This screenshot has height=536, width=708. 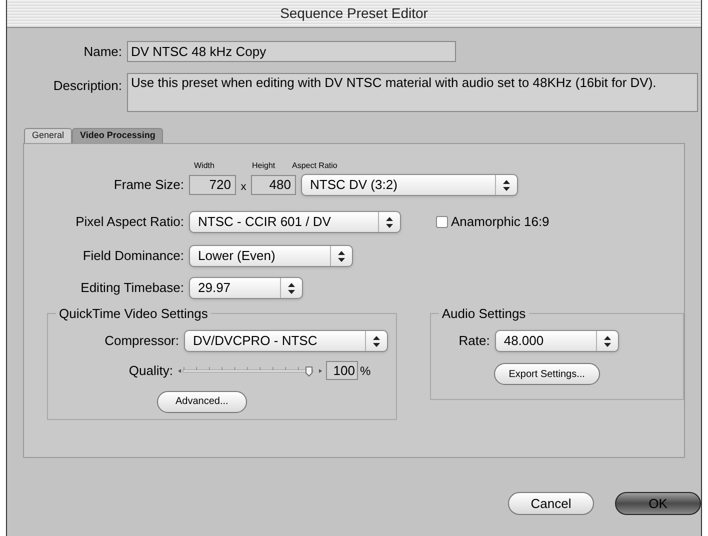 I want to click on field-label: Frame Size:, so click(x=148, y=185).